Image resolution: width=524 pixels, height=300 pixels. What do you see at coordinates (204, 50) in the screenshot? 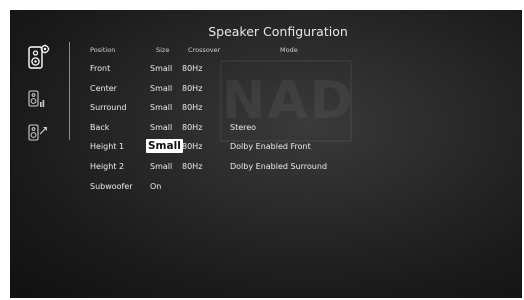
I see `column-header-crossover: Crossover` at bounding box center [204, 50].